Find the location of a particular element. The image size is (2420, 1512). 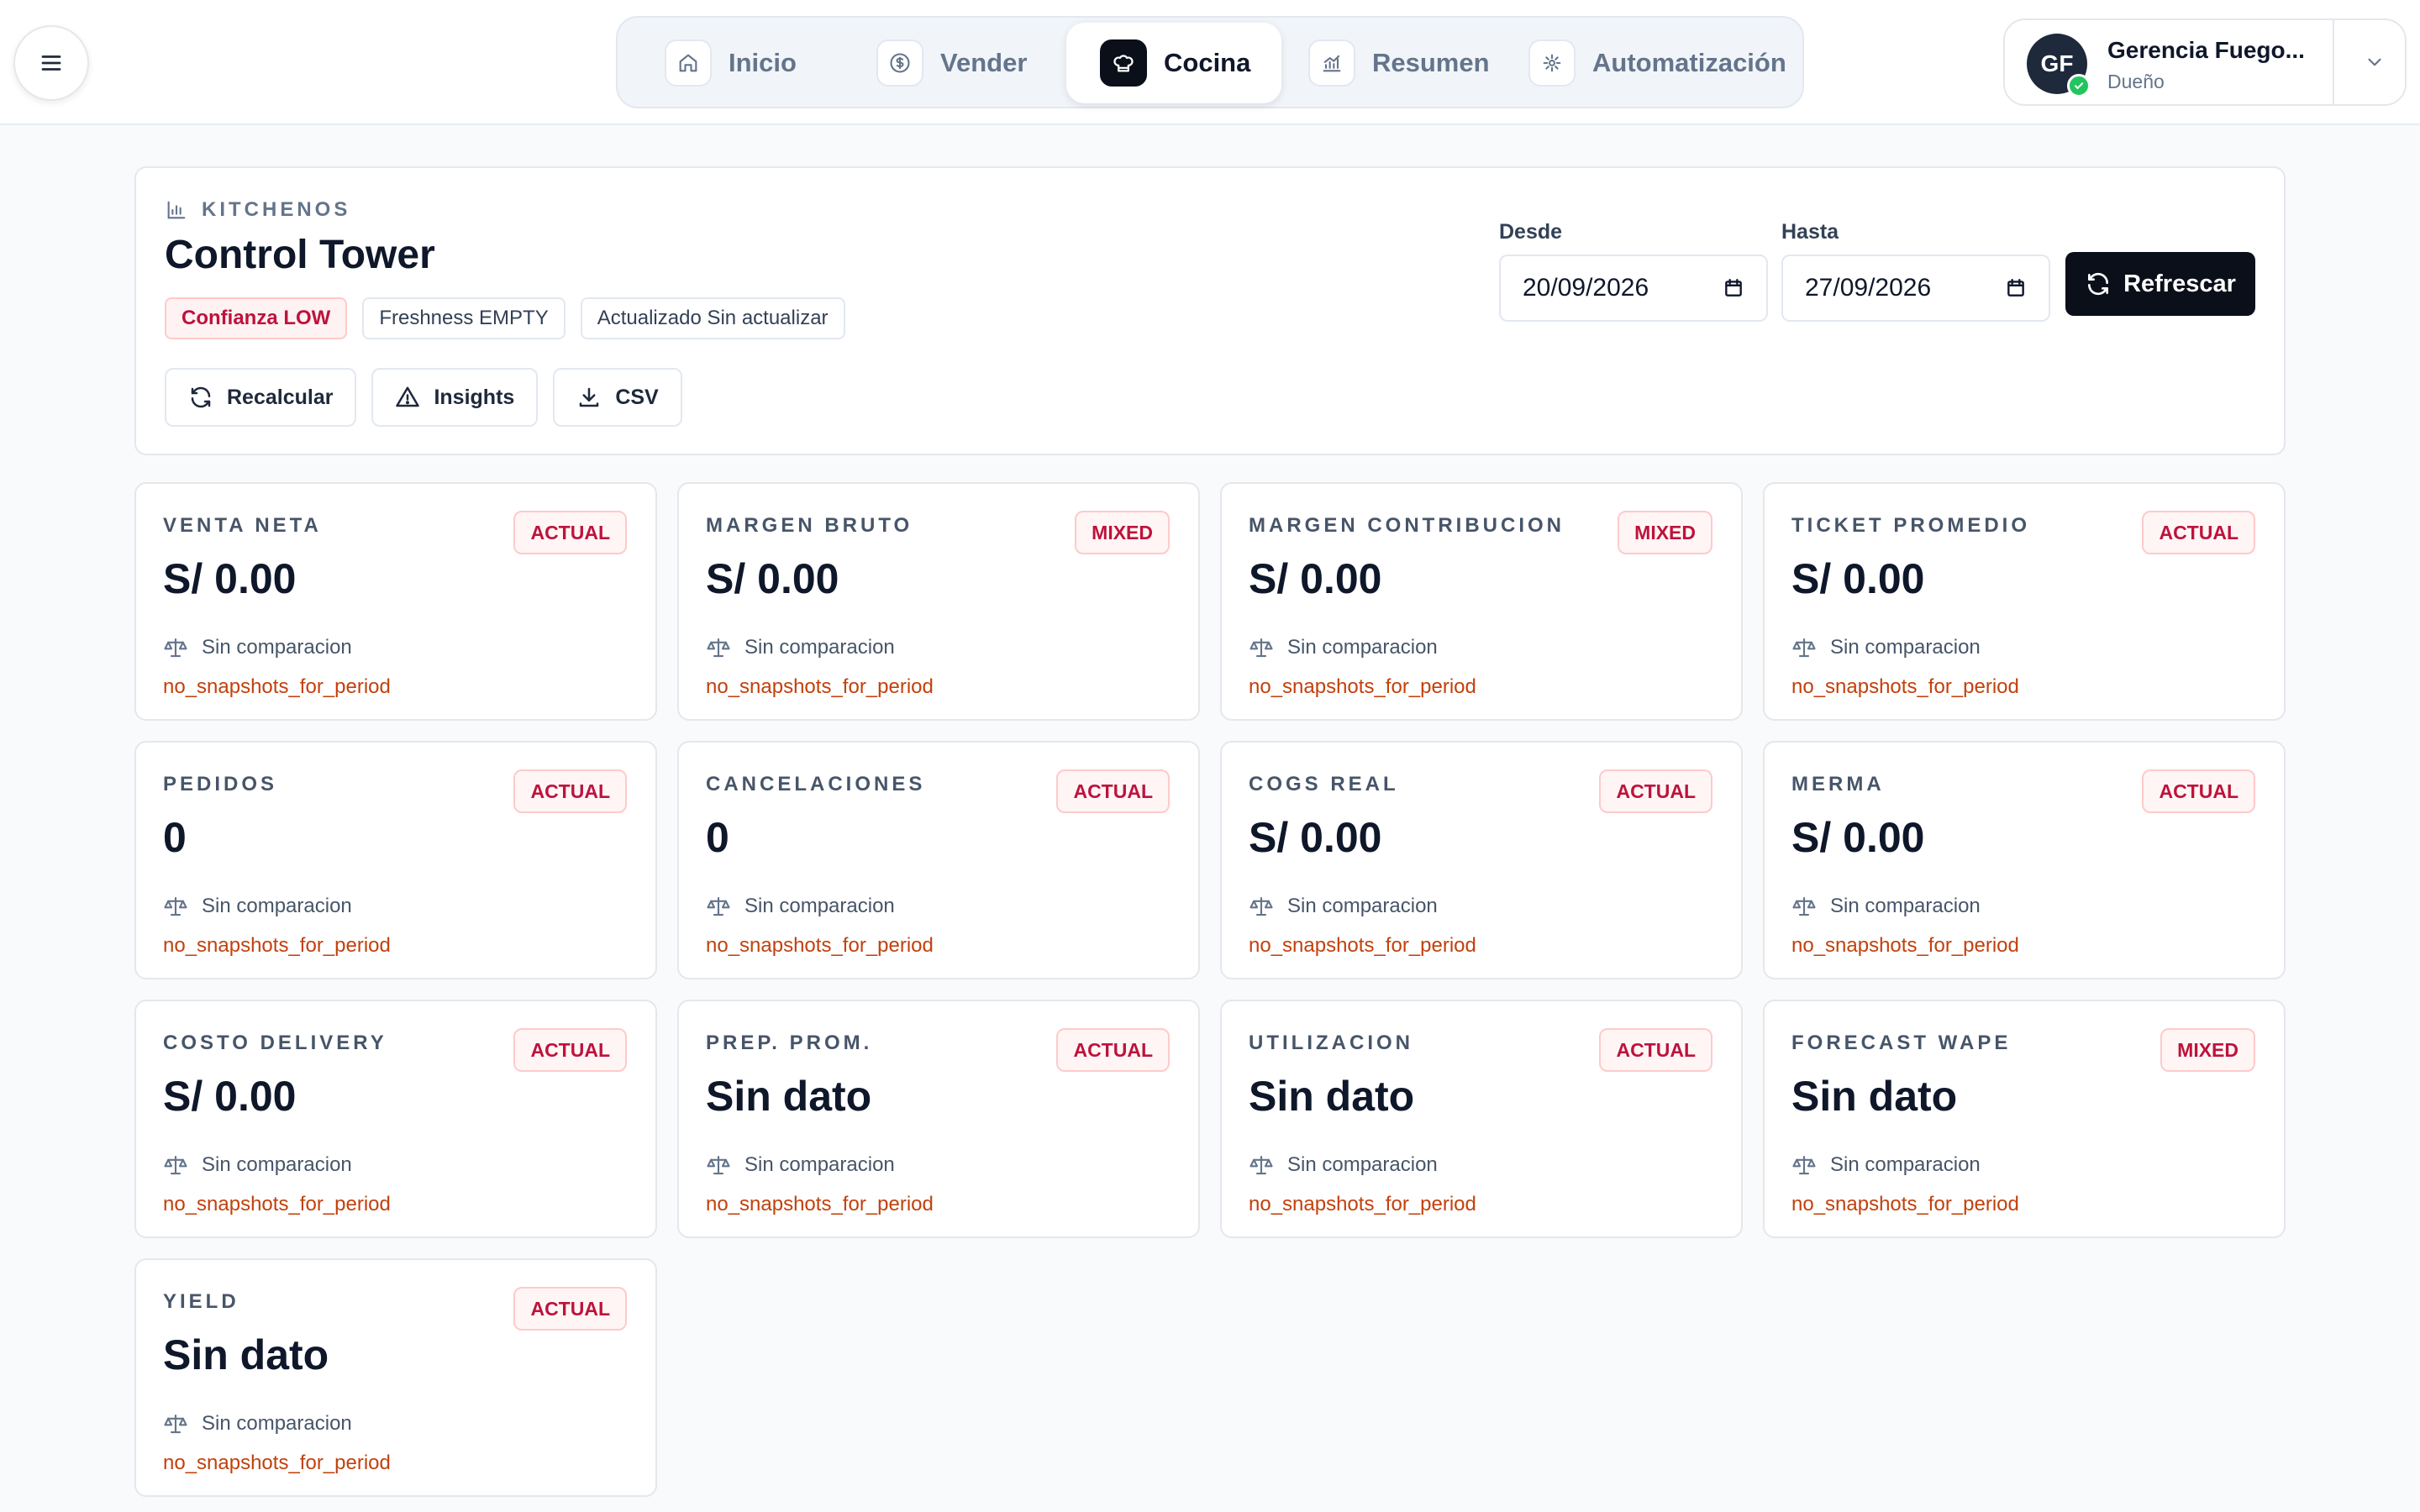

hamburger-menu-button is located at coordinates (51, 63).